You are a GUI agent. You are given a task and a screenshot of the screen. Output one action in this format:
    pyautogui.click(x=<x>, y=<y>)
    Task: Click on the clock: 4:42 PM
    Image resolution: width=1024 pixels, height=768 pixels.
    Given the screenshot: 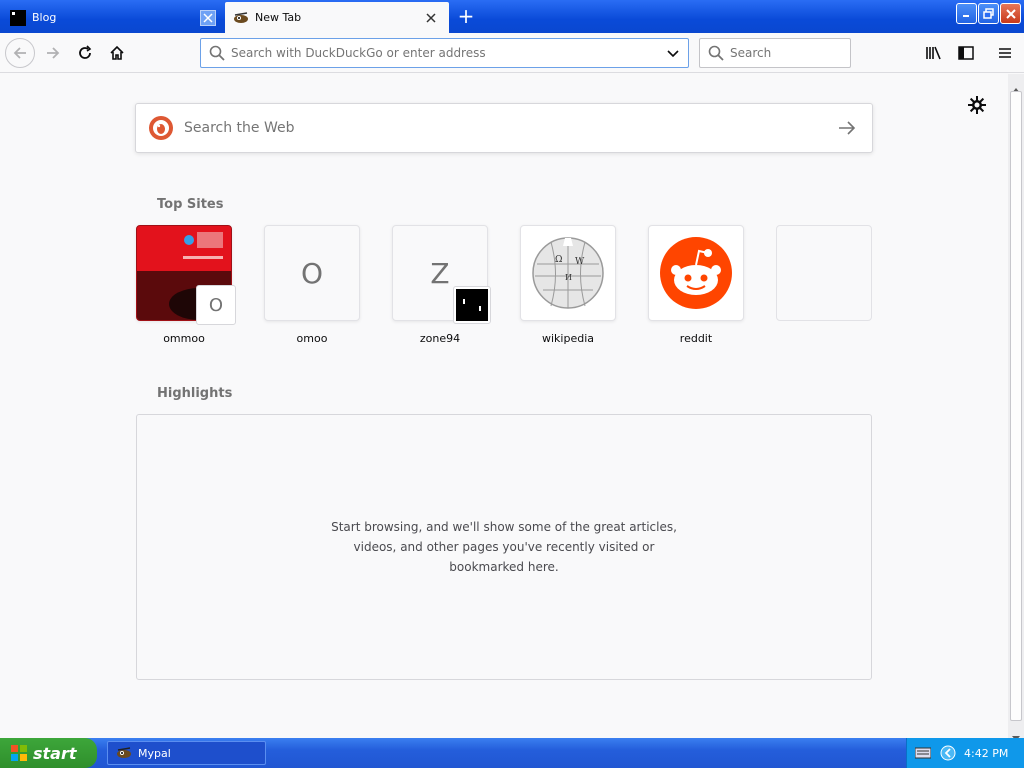 What is the action you would take?
    pyautogui.click(x=986, y=753)
    